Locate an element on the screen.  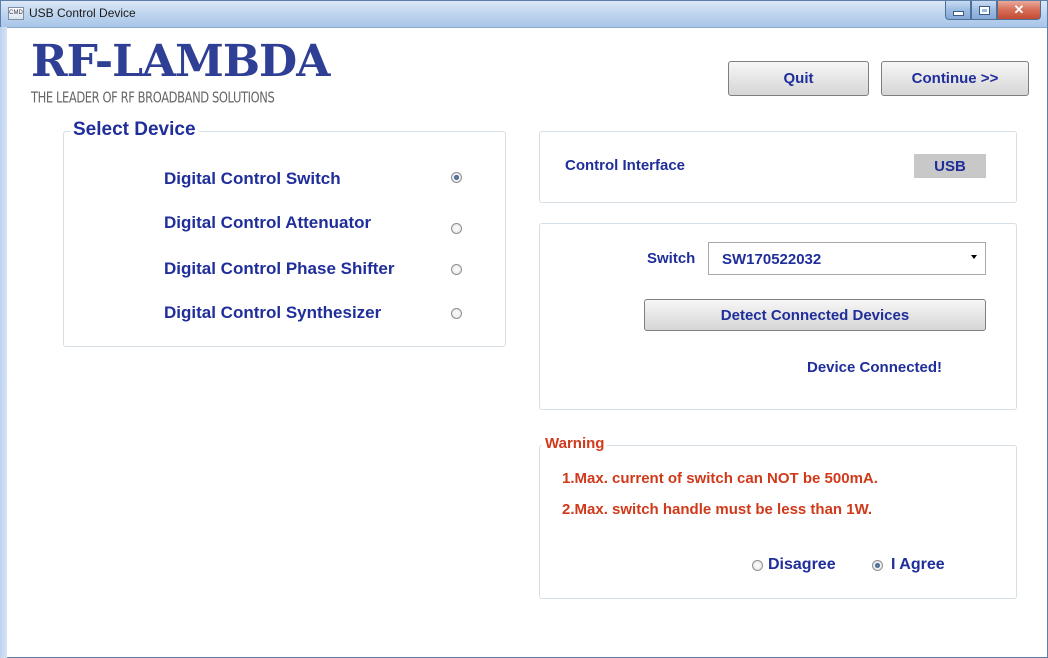
device-option-synthesizer-radio is located at coordinates (456, 313).